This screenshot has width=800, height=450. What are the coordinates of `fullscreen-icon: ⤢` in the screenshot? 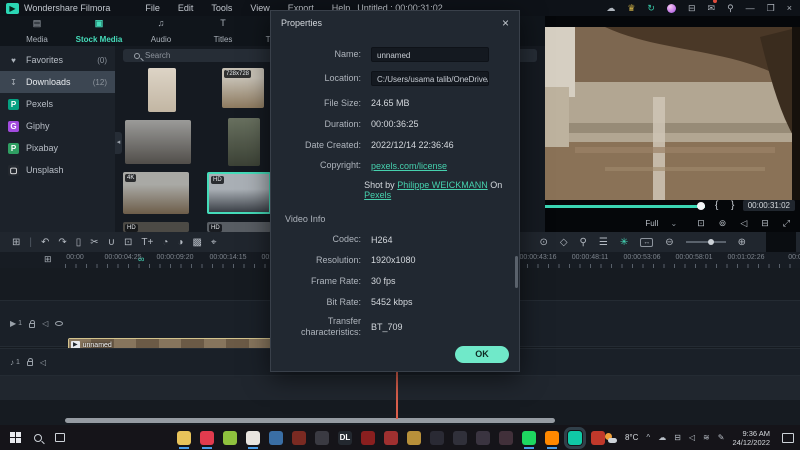 It's located at (786, 223).